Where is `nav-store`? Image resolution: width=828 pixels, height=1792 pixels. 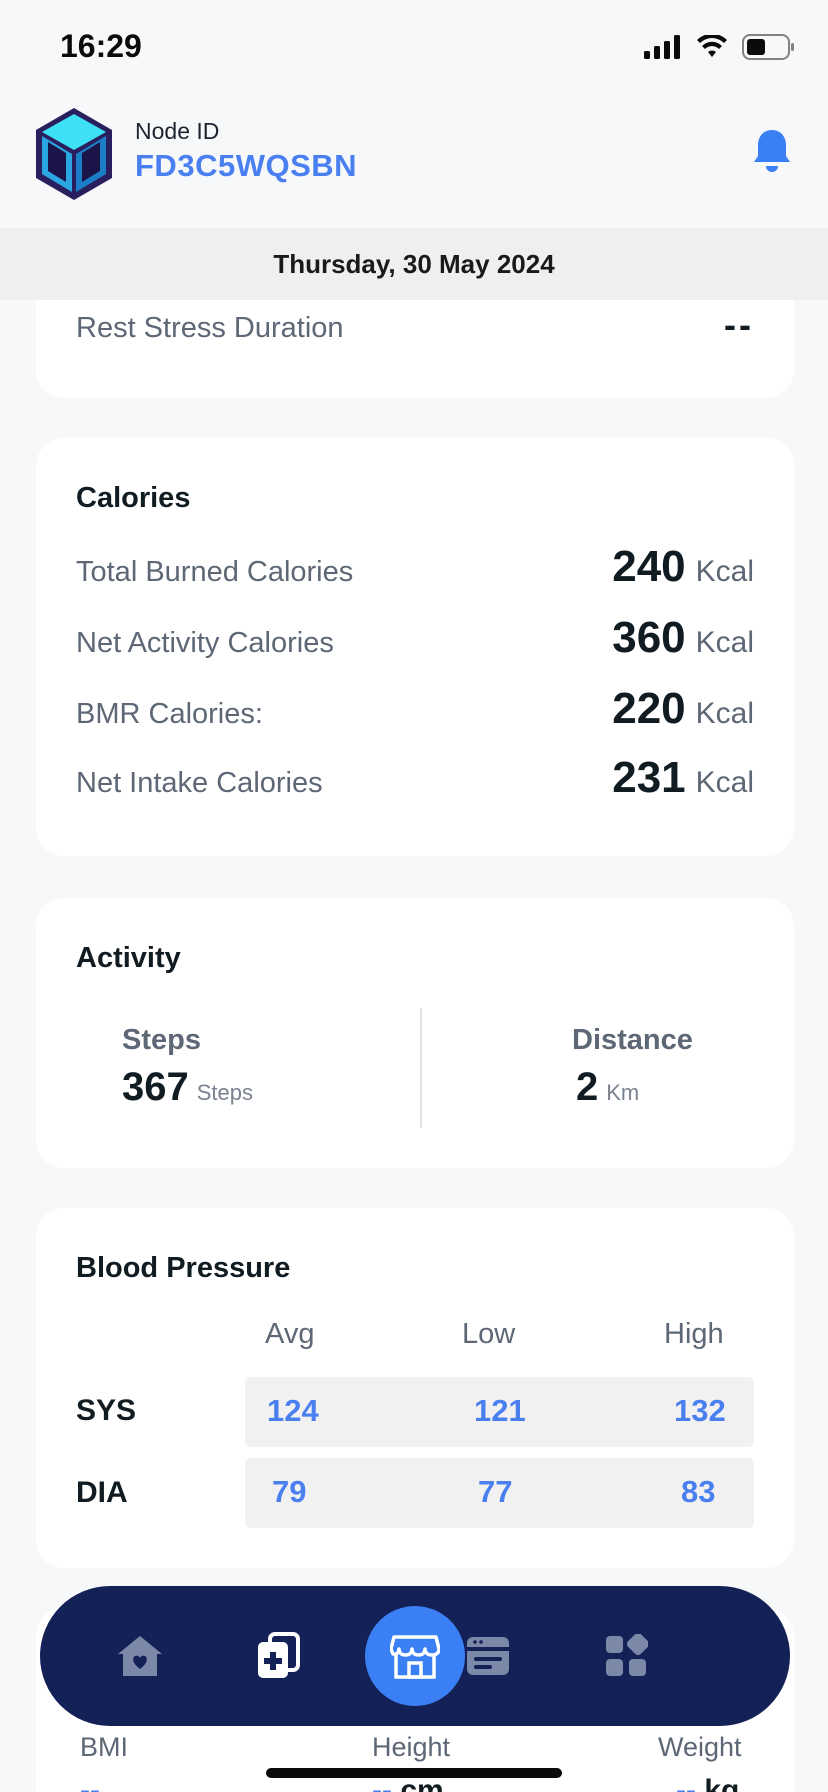
nav-store is located at coordinates (415, 1656).